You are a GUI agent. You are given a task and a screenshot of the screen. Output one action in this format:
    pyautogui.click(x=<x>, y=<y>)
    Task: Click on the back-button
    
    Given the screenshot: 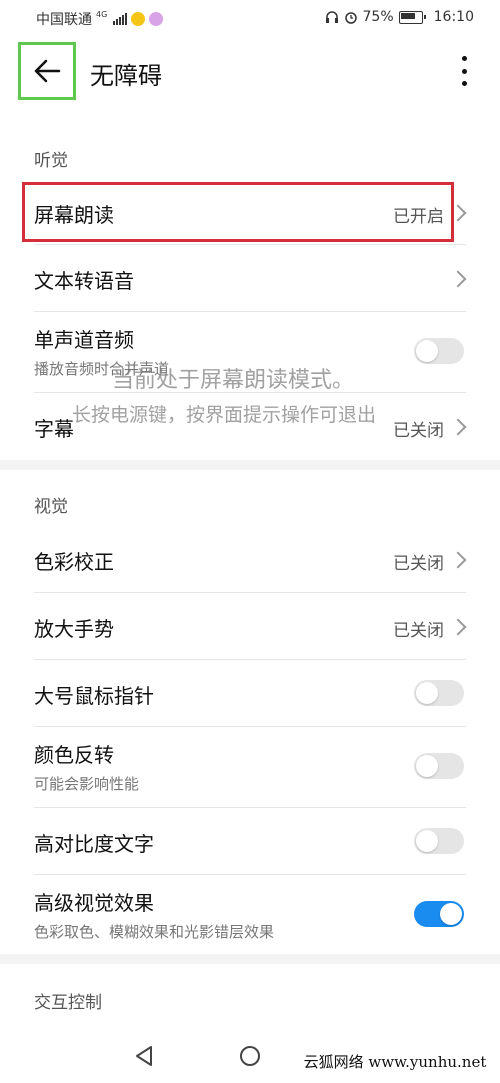 What is the action you would take?
    pyautogui.click(x=47, y=71)
    